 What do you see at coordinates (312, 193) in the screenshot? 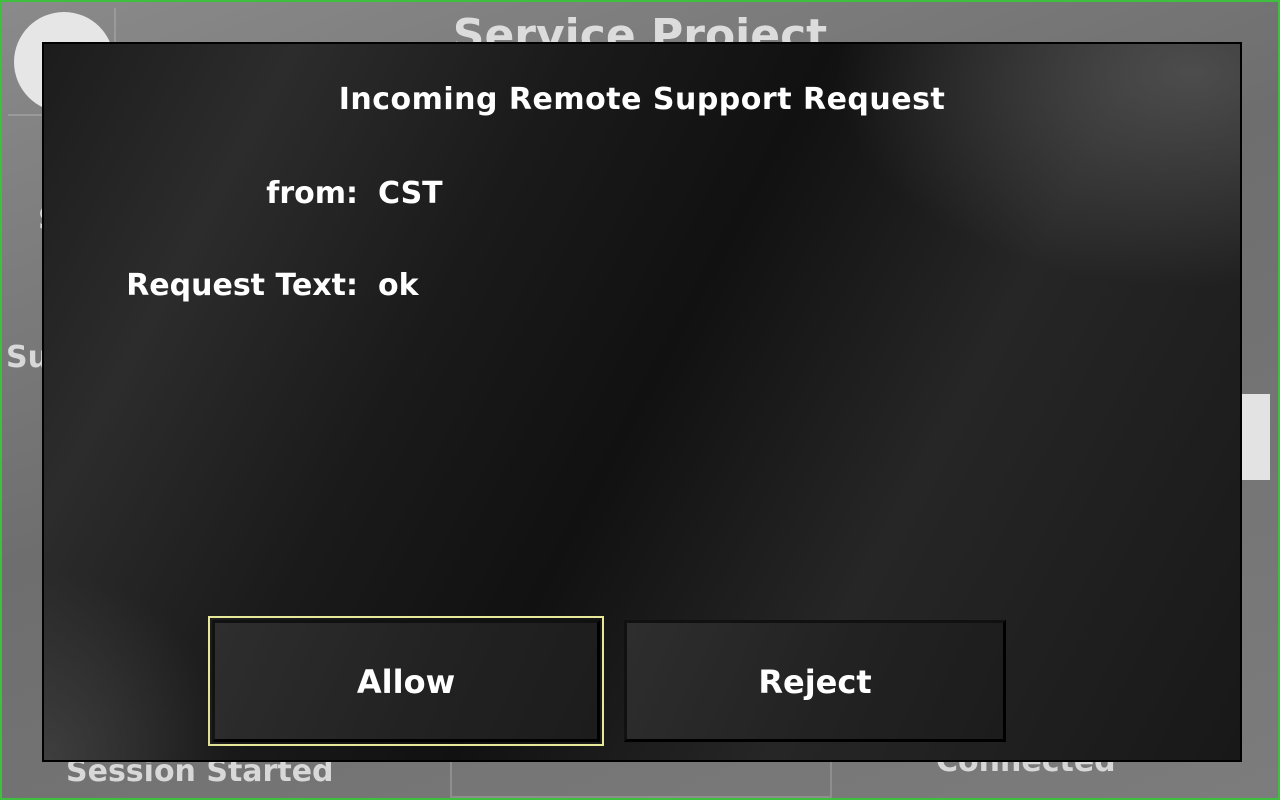
I see `from-label: from:` at bounding box center [312, 193].